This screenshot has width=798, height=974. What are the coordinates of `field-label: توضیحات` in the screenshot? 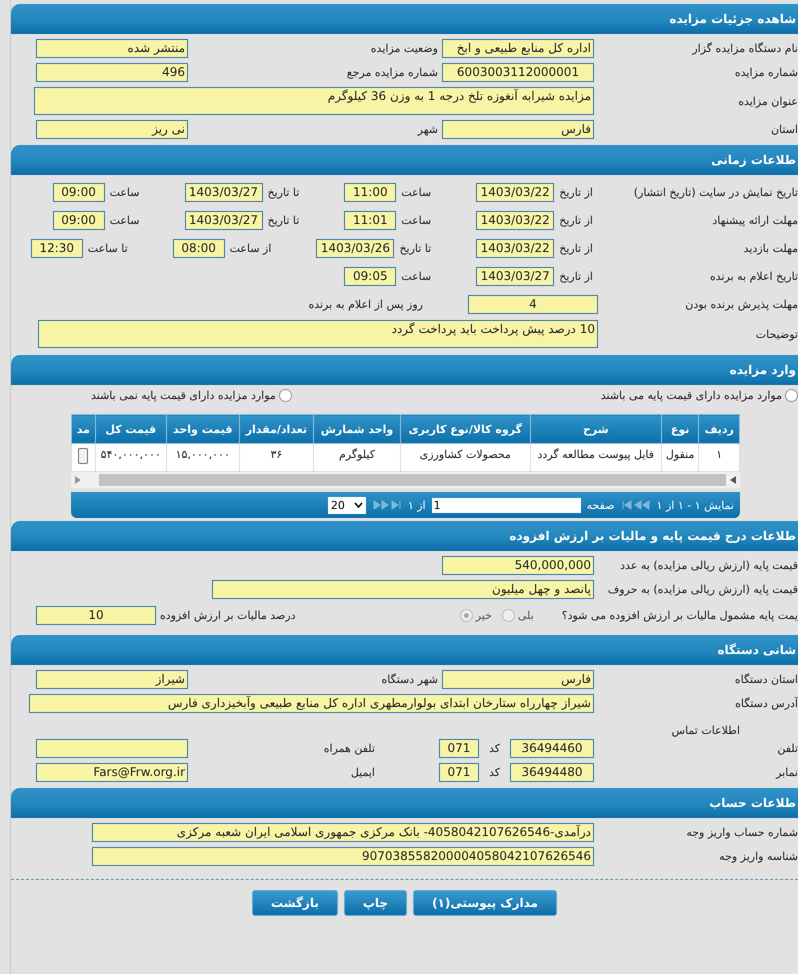 It's located at (776, 334).